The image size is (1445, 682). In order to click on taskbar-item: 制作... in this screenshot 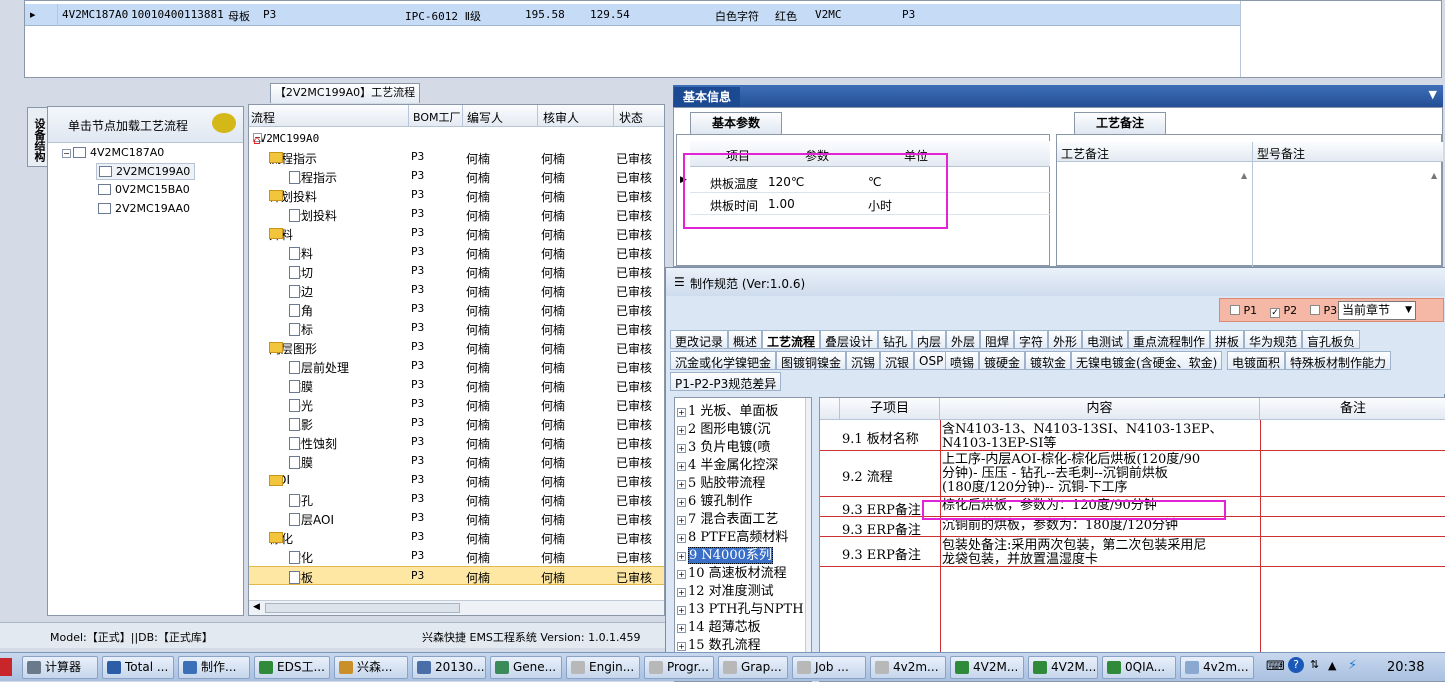, I will do `click(214, 667)`.